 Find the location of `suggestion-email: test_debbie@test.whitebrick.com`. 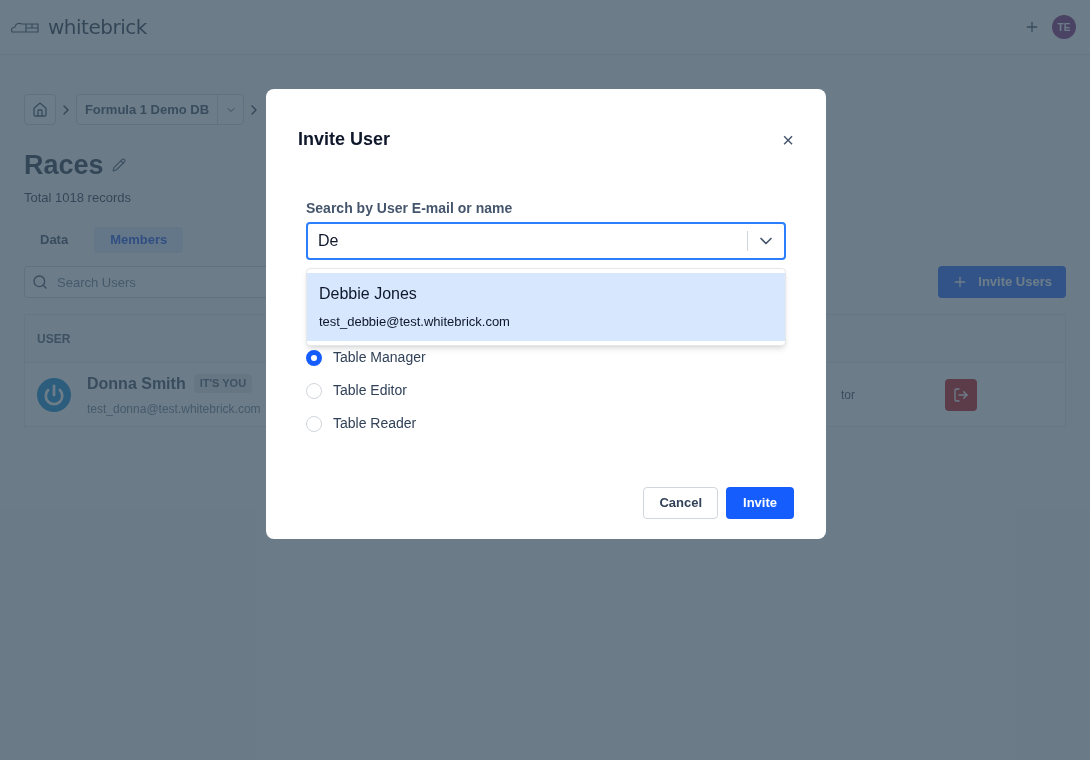

suggestion-email: test_debbie@test.whitebrick.com is located at coordinates (415, 322).